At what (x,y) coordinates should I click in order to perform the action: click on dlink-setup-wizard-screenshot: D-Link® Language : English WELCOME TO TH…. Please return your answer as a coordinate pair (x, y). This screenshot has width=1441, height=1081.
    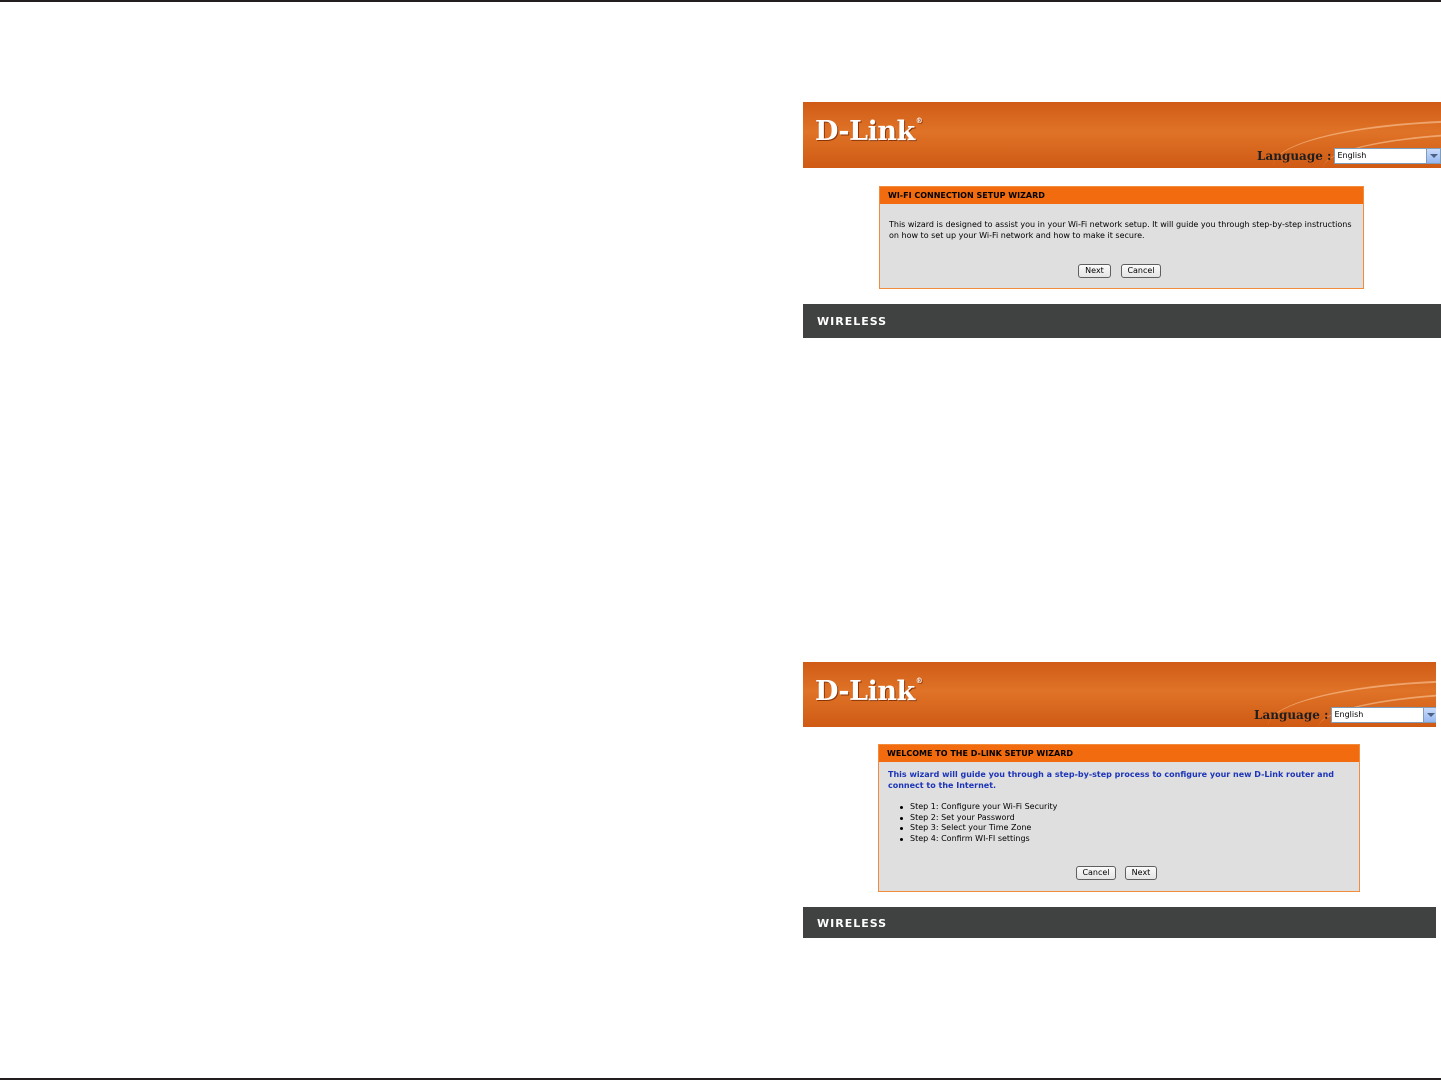
    Looking at the image, I should click on (1119, 800).